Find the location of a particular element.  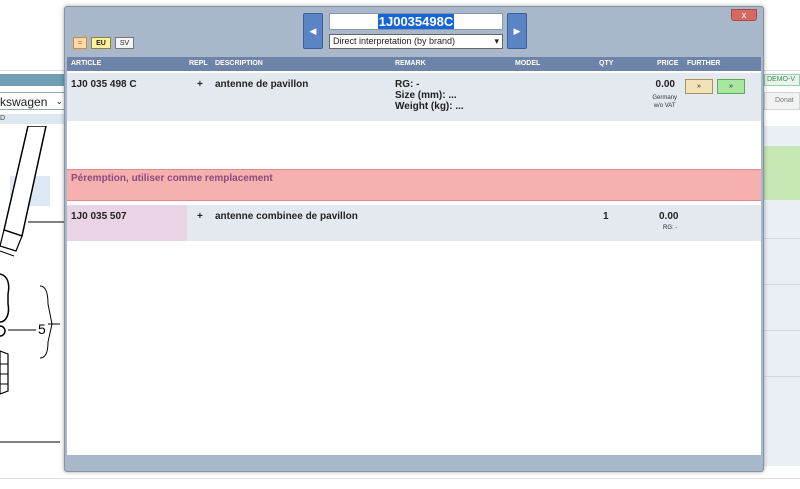

add-to-cart-button: » is located at coordinates (731, 86).